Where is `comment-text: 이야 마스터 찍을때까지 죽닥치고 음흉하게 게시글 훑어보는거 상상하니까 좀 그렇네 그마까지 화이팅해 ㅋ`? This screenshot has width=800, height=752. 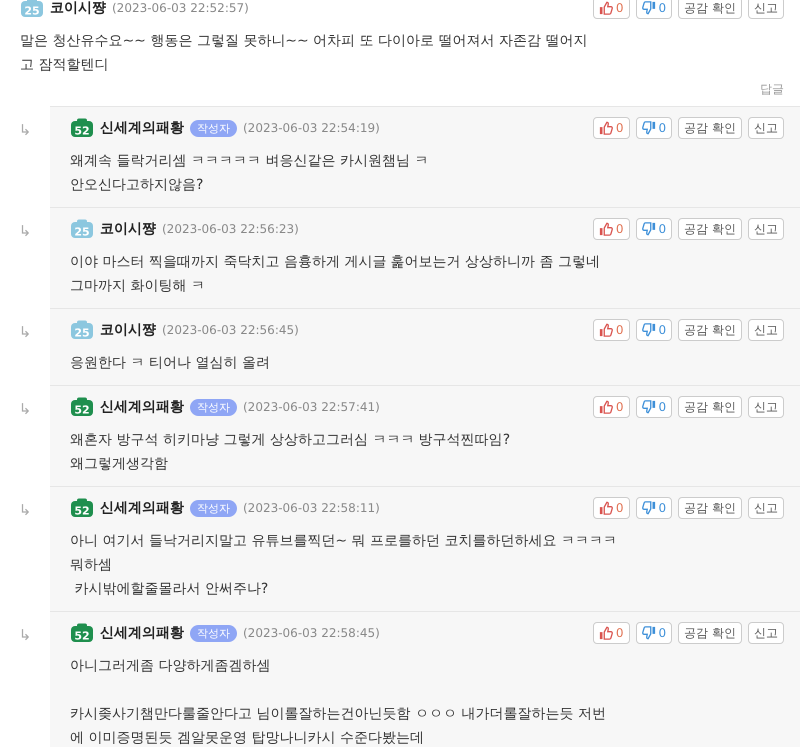
comment-text: 이야 마스터 찍을때까지 죽닥치고 음흉하게 게시글 훑어보는거 상상하니까 좀 그렇네 그마까지 화이팅해 ㅋ is located at coordinates (336, 274).